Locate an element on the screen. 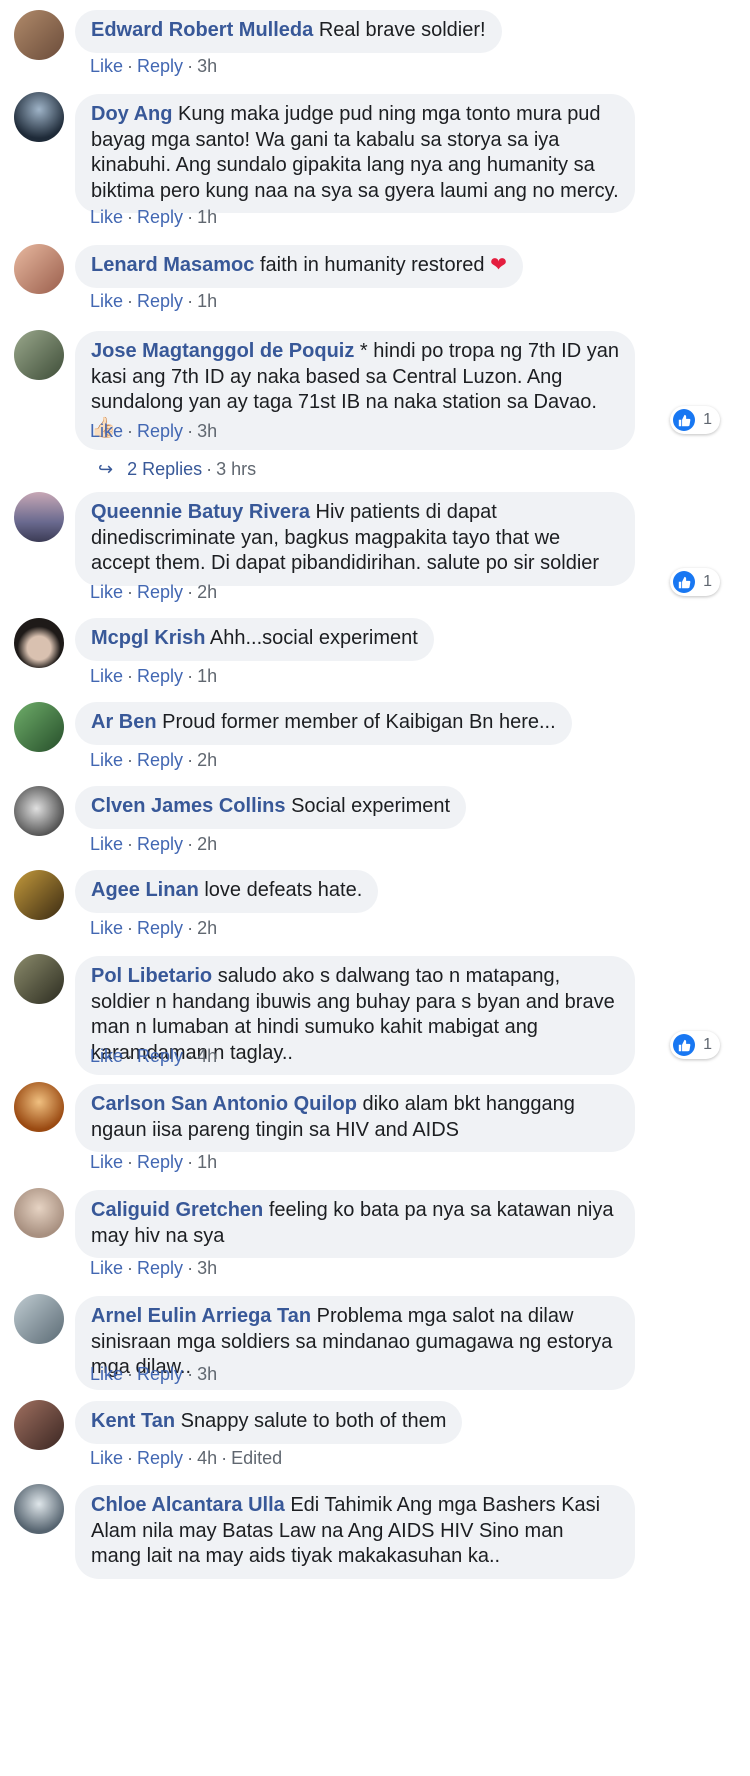  author-name: Ar Ben is located at coordinates (124, 722).